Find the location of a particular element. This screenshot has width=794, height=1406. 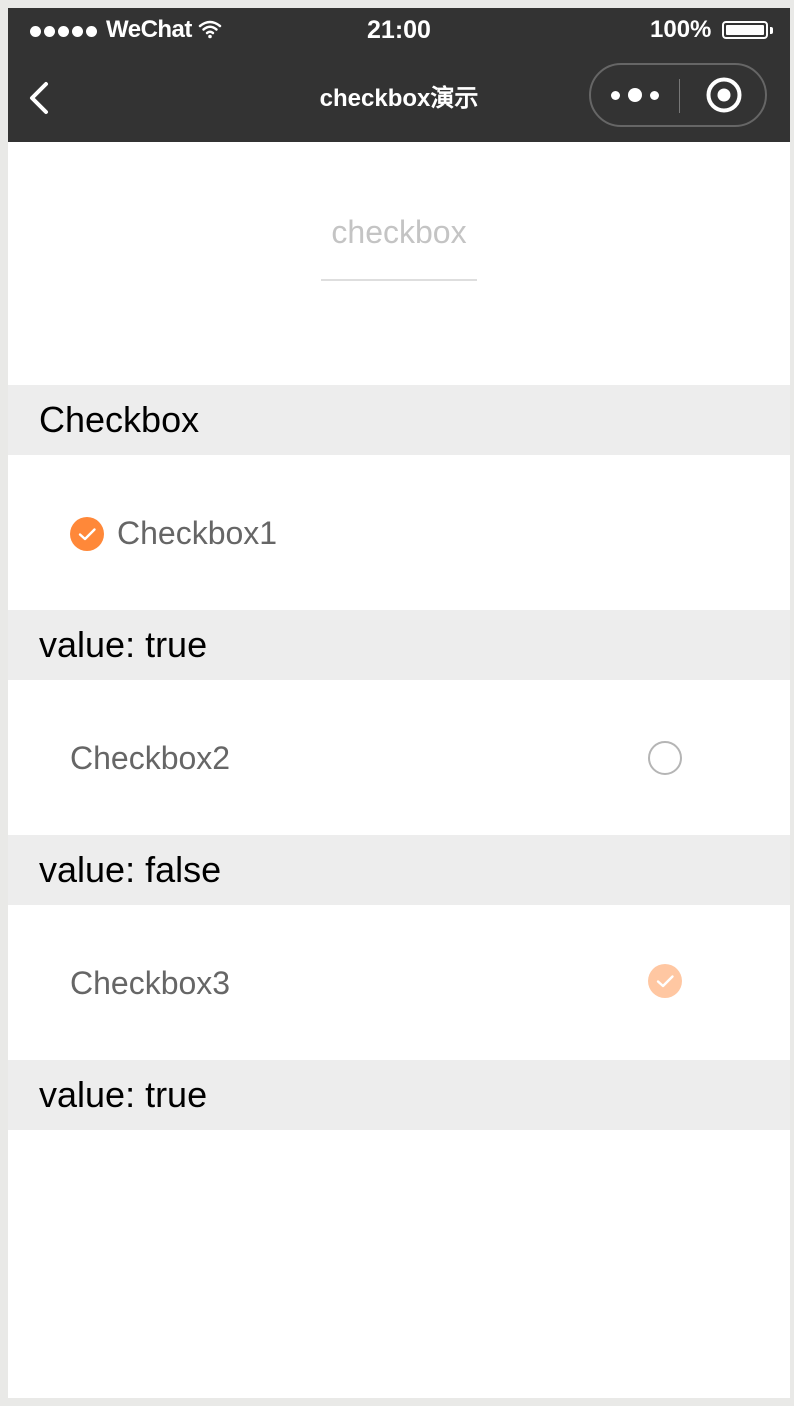

top-bar: WeChat 21:00 100% checkbox演示 is located at coordinates (399, 75).